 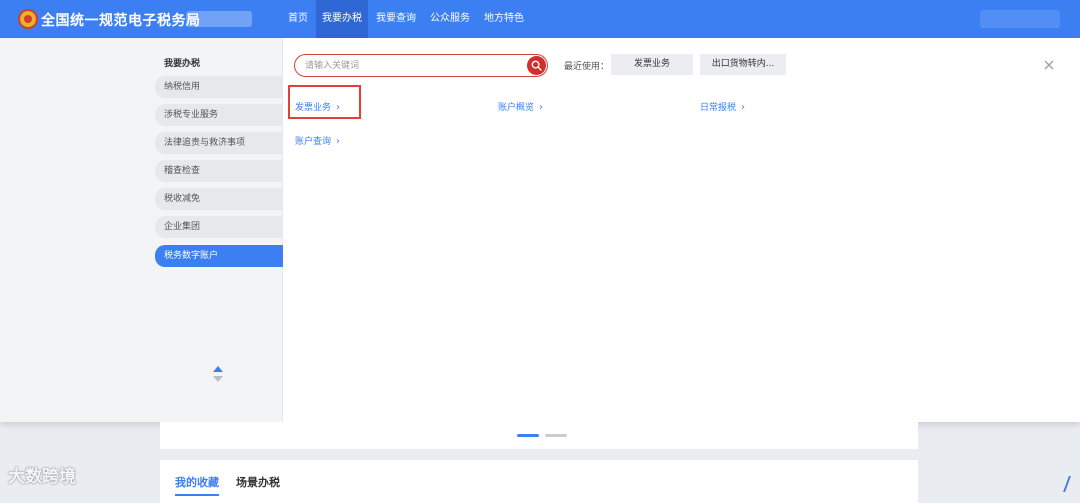 I want to click on sidebar-item-professional-services: 涉税专业服务, so click(x=219, y=115).